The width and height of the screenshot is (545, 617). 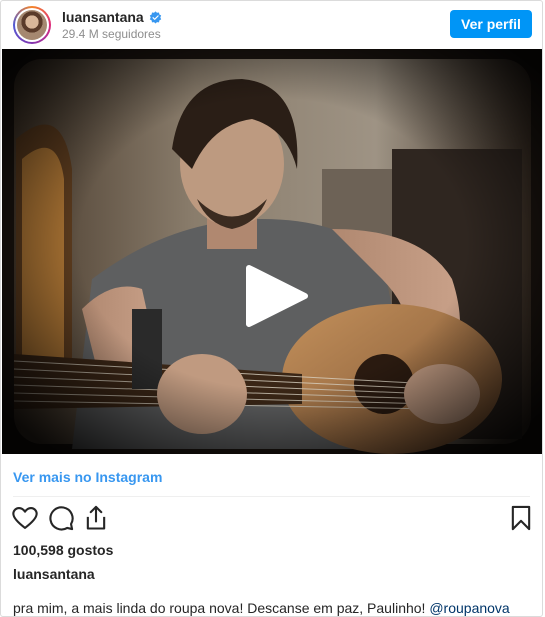 What do you see at coordinates (271, 496) in the screenshot?
I see `divider` at bounding box center [271, 496].